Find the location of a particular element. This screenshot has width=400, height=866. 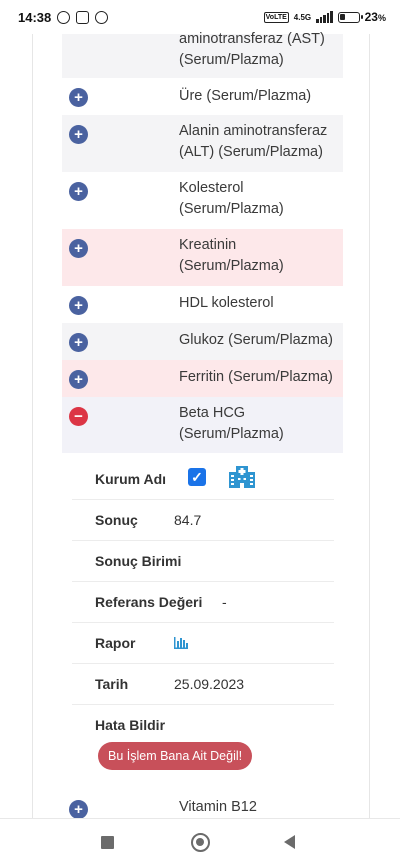

home-icon is located at coordinates (200, 842).